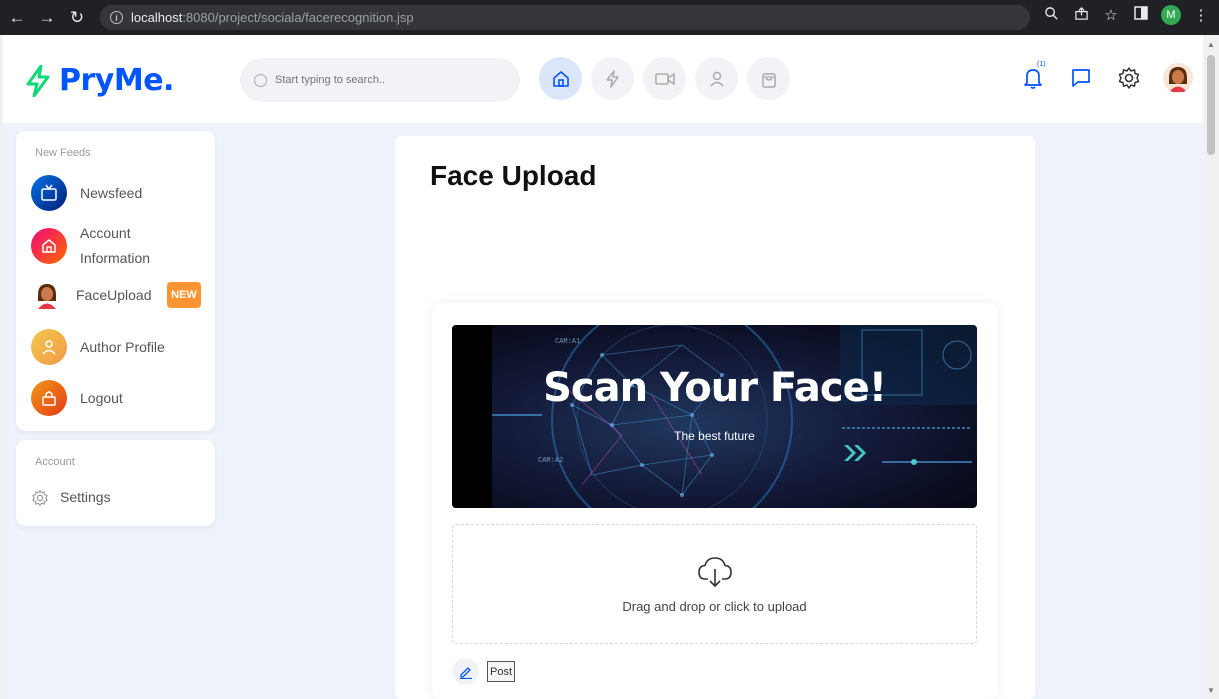 This screenshot has height=699, width=1219. What do you see at coordinates (90, 246) in the screenshot?
I see `sidebar-item-account-information: Account Information` at bounding box center [90, 246].